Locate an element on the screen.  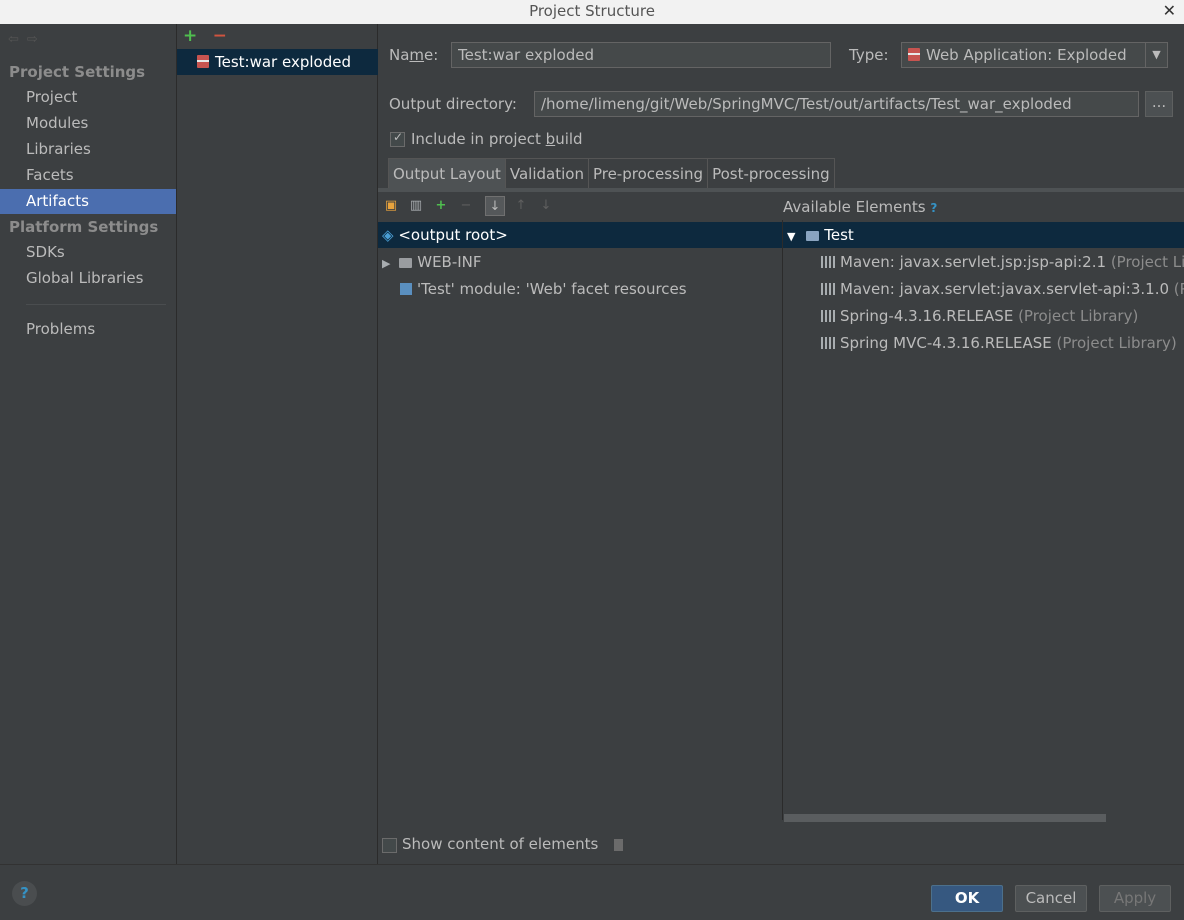
tab-post-processing: Post-processing is located at coordinates (771, 173).